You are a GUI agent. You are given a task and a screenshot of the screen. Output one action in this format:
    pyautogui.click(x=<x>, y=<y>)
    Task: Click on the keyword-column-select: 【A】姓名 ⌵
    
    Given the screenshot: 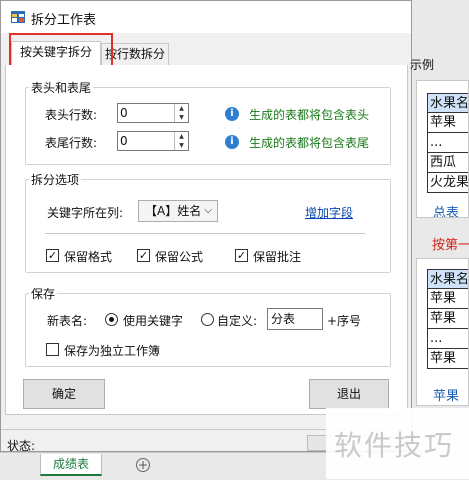 What is the action you would take?
    pyautogui.click(x=178, y=211)
    